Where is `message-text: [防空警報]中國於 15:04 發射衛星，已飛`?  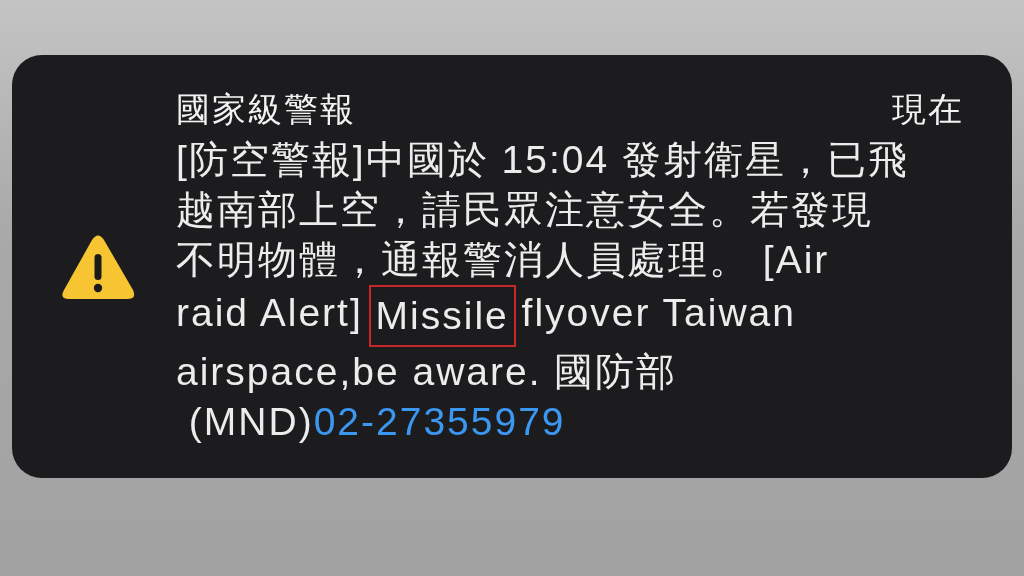
message-text: [防空警報]中國於 15:04 發射衛星，已飛 is located at coordinates (542, 159).